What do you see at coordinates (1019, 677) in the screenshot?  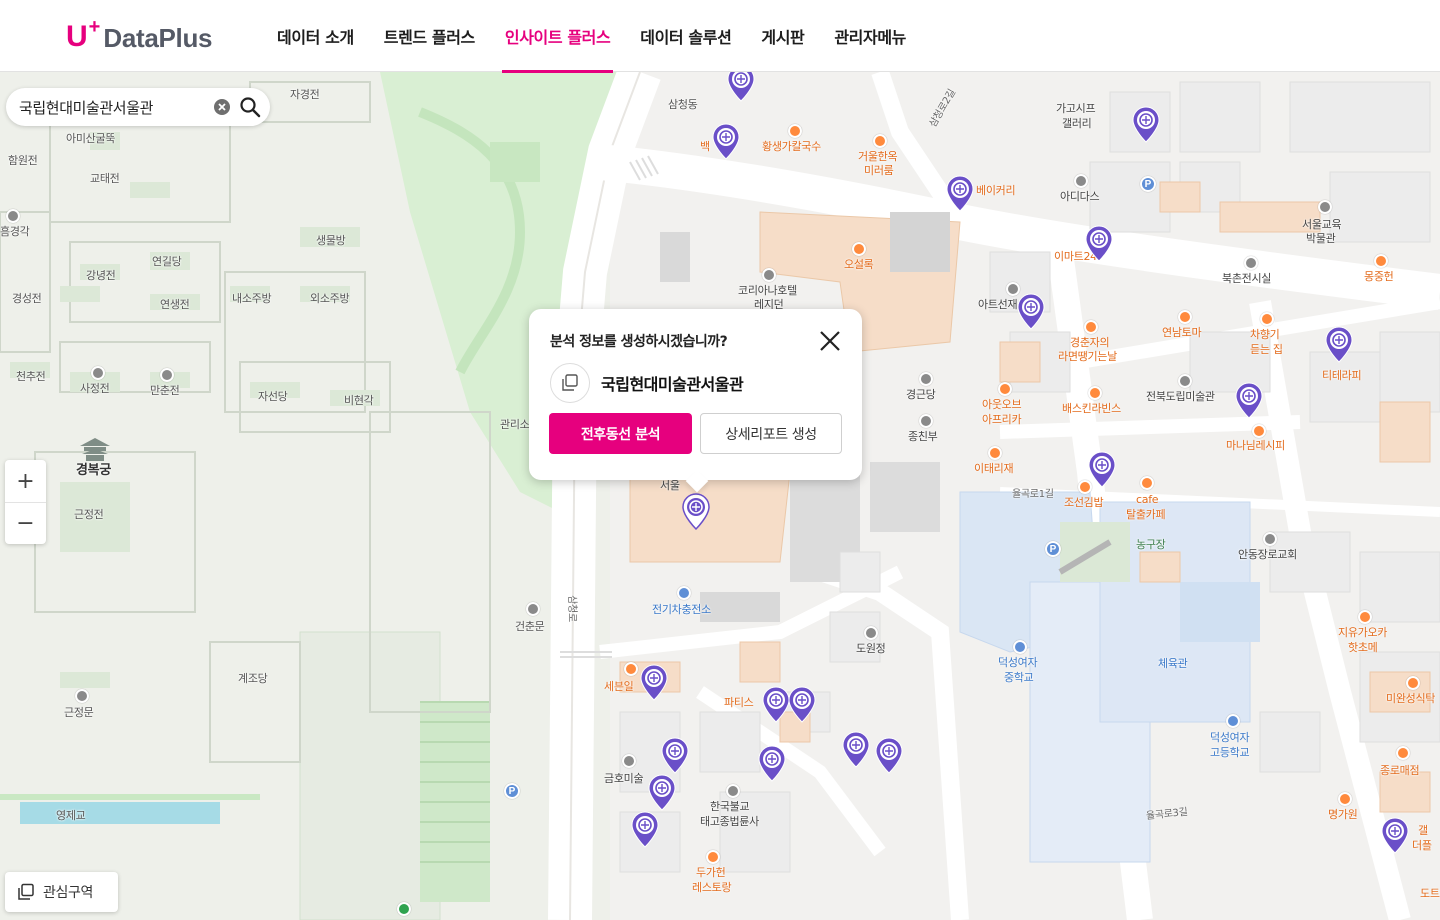 I see `map-label: 중학교` at bounding box center [1019, 677].